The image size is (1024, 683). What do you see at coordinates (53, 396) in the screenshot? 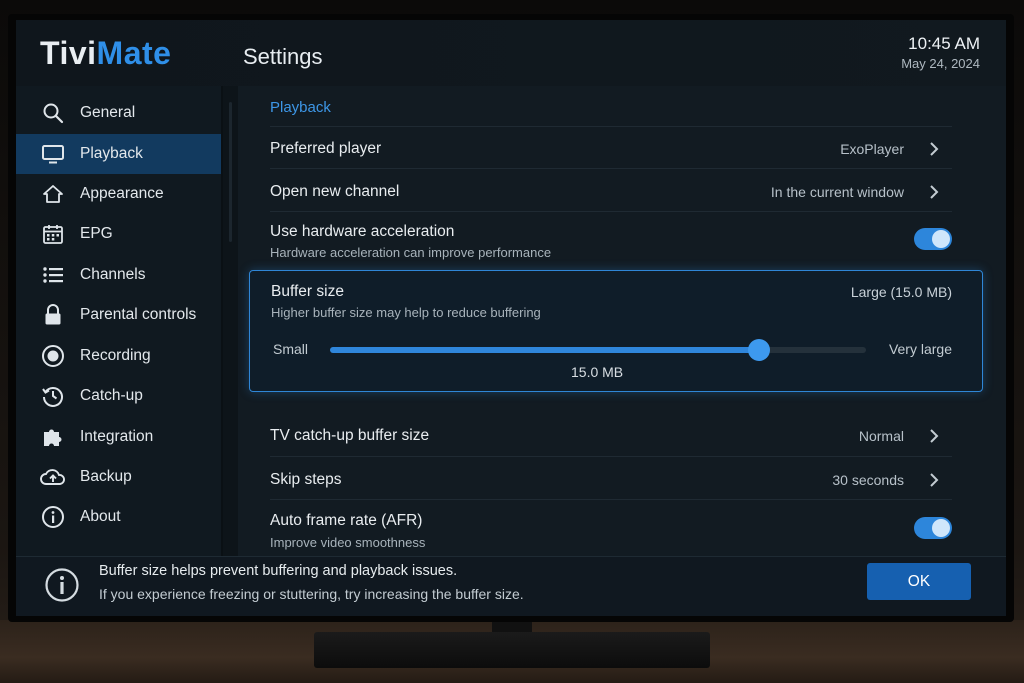
I see `history-icon` at bounding box center [53, 396].